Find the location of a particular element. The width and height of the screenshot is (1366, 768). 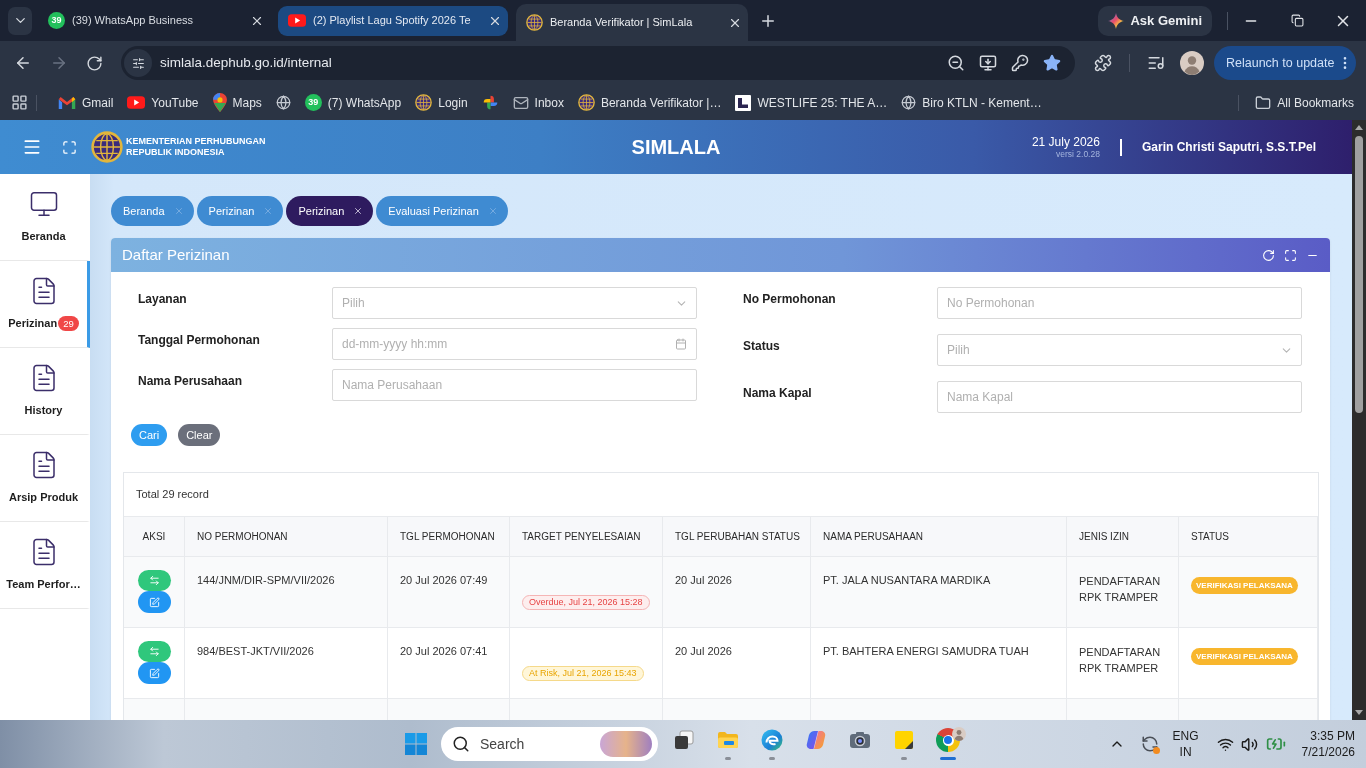

app-title: SIMLALA is located at coordinates (676, 147).